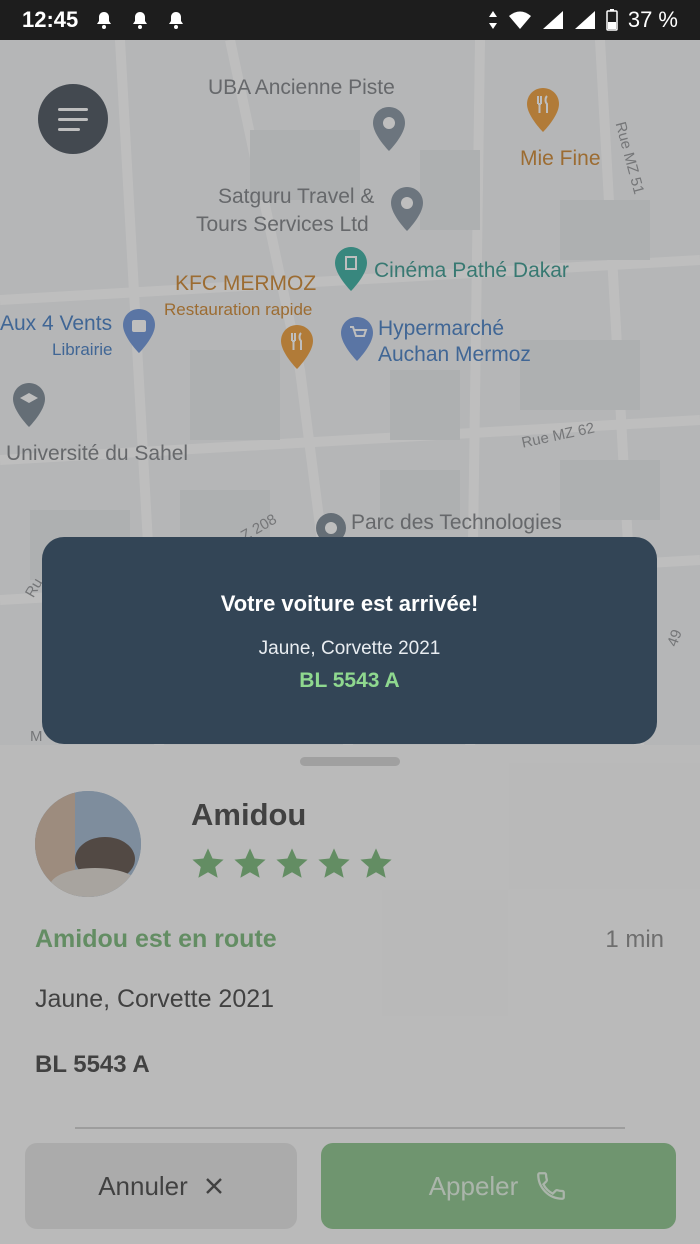 The width and height of the screenshot is (700, 1244). Describe the element at coordinates (519, 20) in the screenshot. I see `wifi-icon` at that location.